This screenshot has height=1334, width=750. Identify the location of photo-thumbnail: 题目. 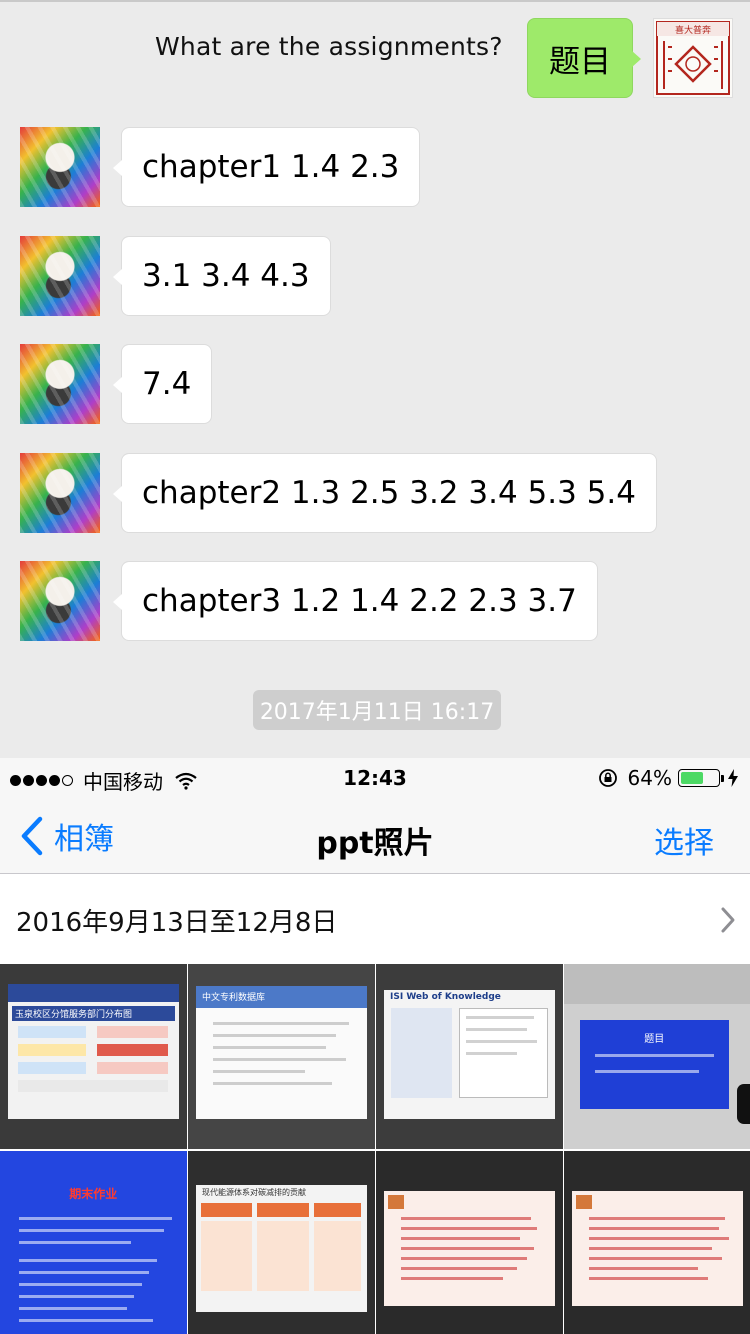
(657, 1056).